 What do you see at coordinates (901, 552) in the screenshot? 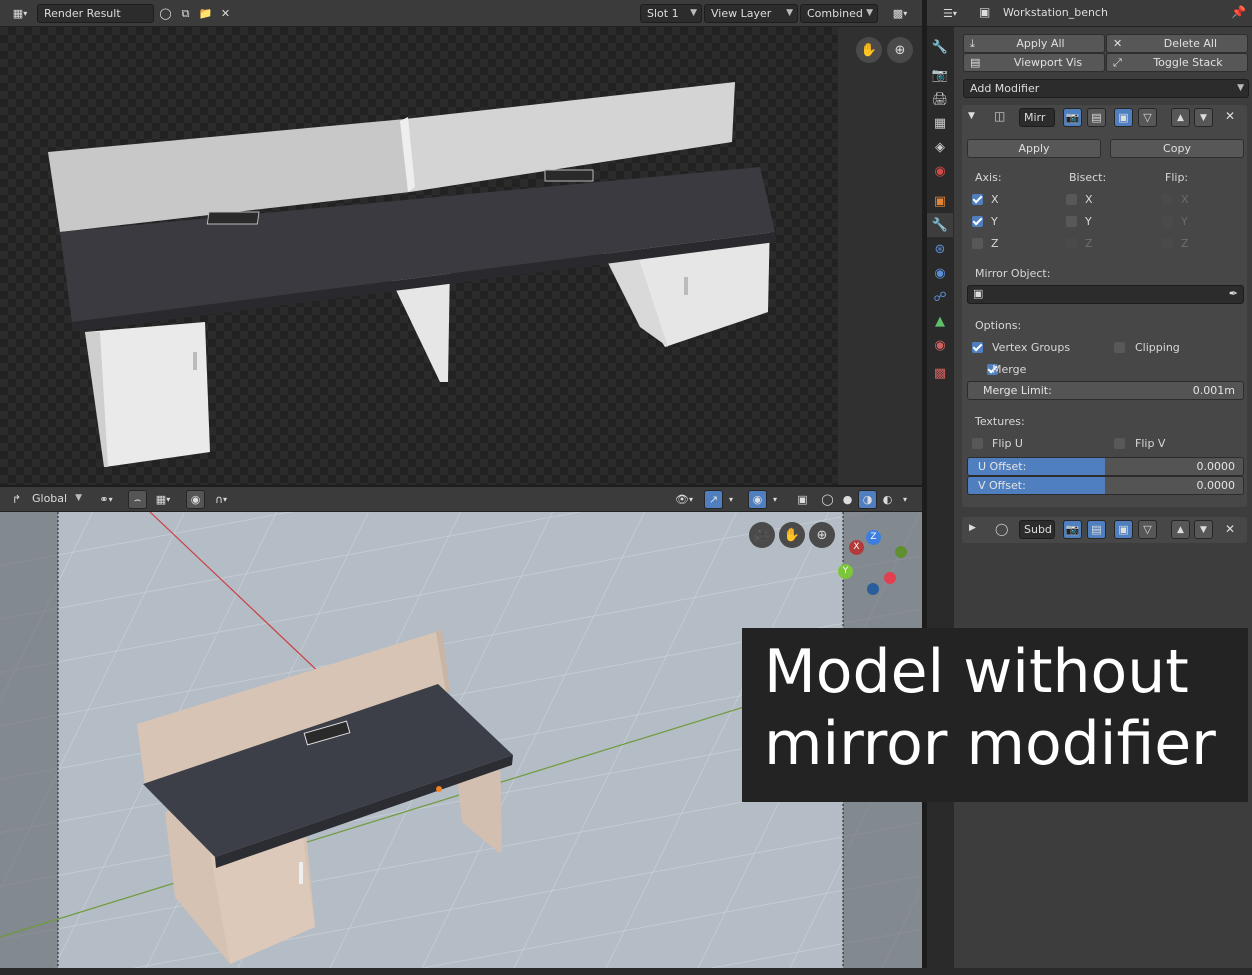
I see `gizmo-neg-y` at bounding box center [901, 552].